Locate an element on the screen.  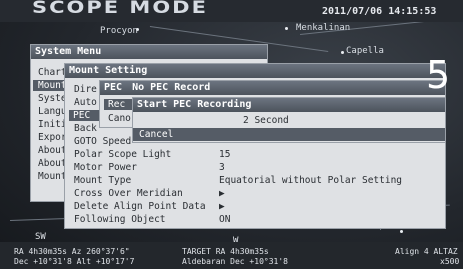
pec-title: PEC is located at coordinates (113, 87).